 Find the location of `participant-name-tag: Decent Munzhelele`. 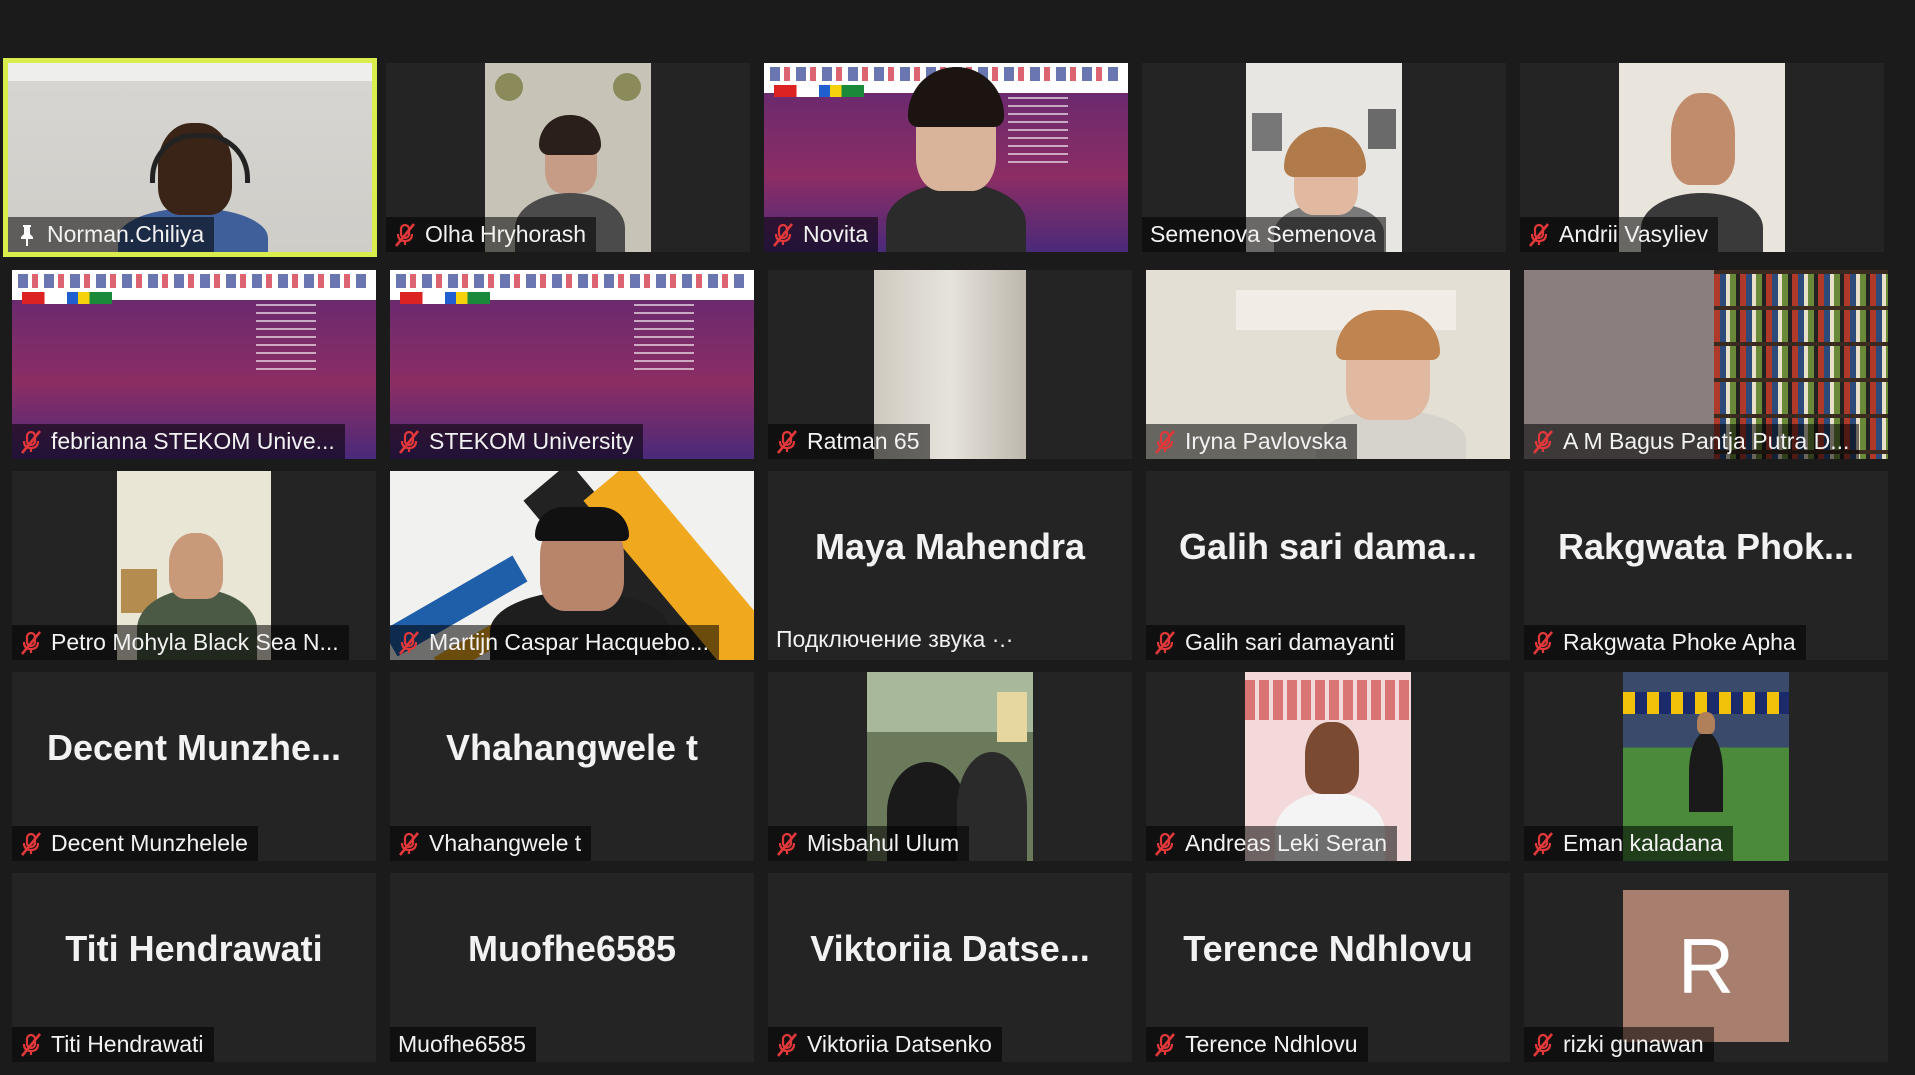

participant-name-tag: Decent Munzhelele is located at coordinates (135, 843).